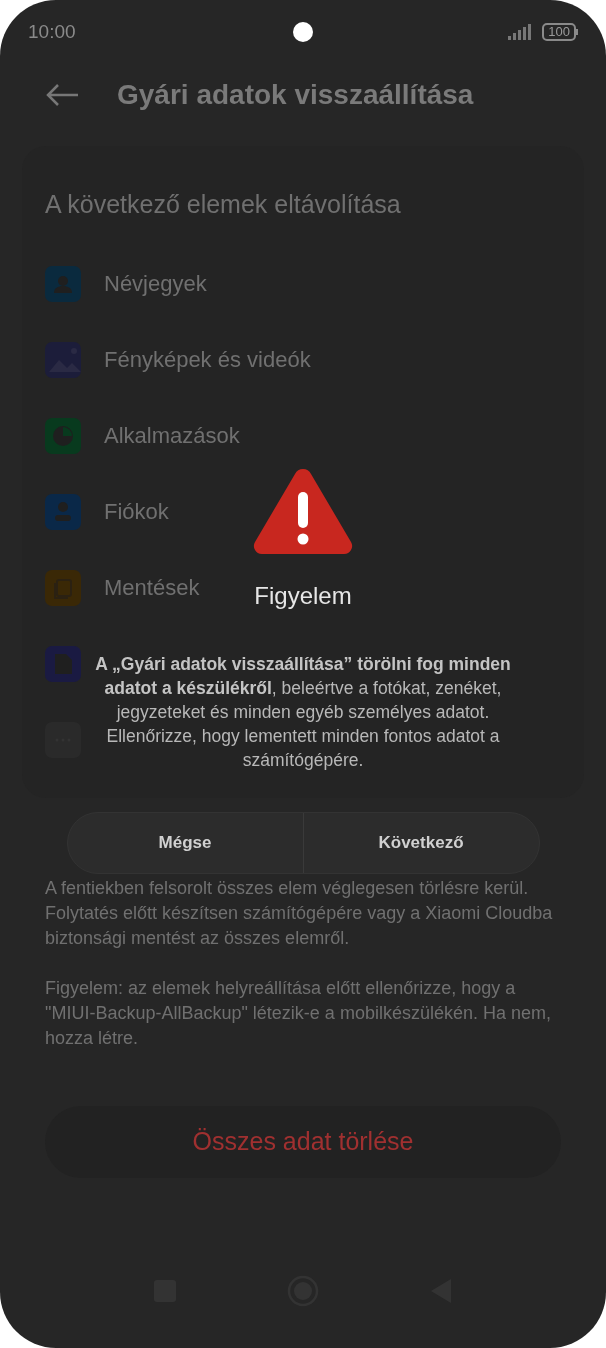 This screenshot has height=1348, width=606. What do you see at coordinates (303, 712) in the screenshot?
I see `dialog-message: A „Gyári adatok visszaállítása” törölni fog minden adatot a készülékről, beleértve a fotókat, zenéket, jegyzeteket és minden egyéb személyes adatot. Ellenőrizze, hogy lementett minden fontos adatot a számítógépére.` at bounding box center [303, 712].